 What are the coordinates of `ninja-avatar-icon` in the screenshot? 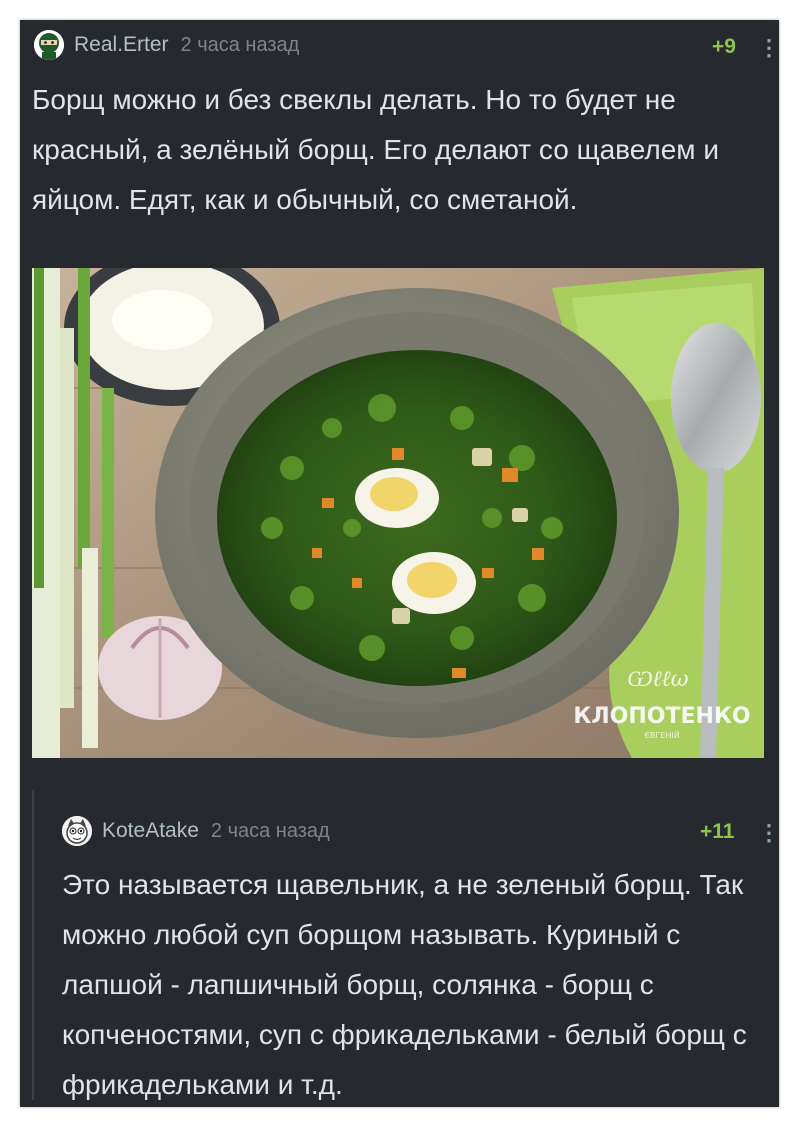 It's located at (49, 45).